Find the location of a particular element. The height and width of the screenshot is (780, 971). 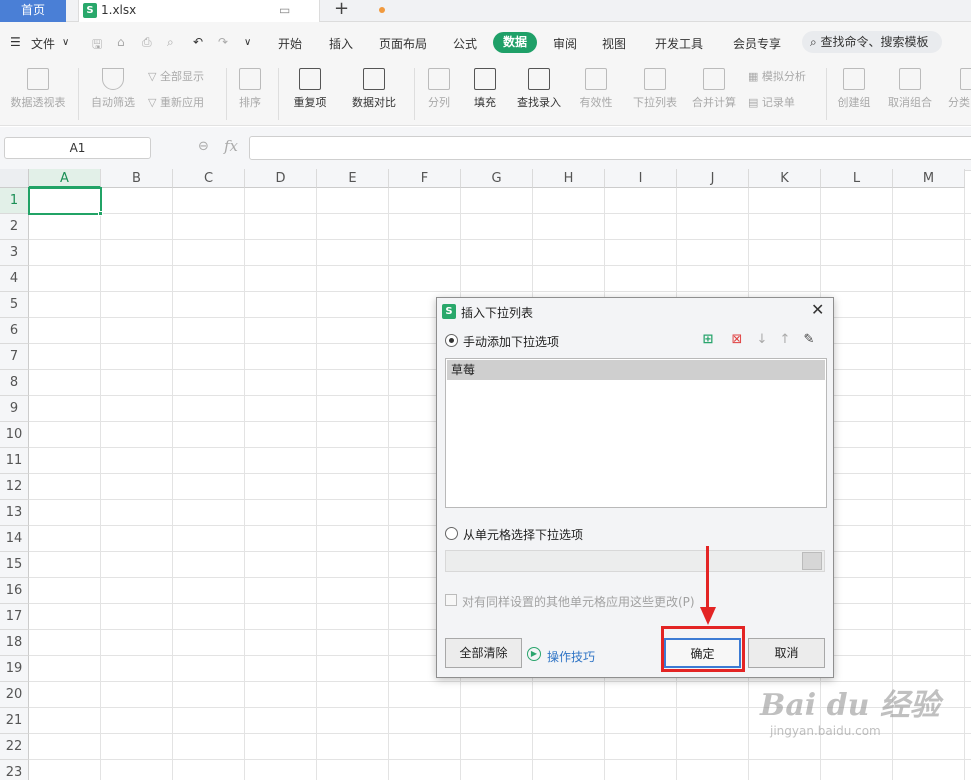

more-chevron-icon: ∨ is located at coordinates (247, 42).